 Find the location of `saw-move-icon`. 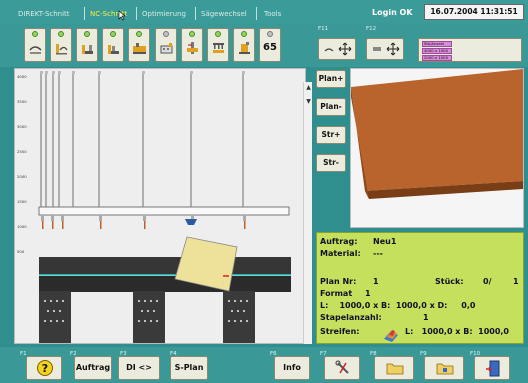

saw-move-icon is located at coordinates (338, 49).